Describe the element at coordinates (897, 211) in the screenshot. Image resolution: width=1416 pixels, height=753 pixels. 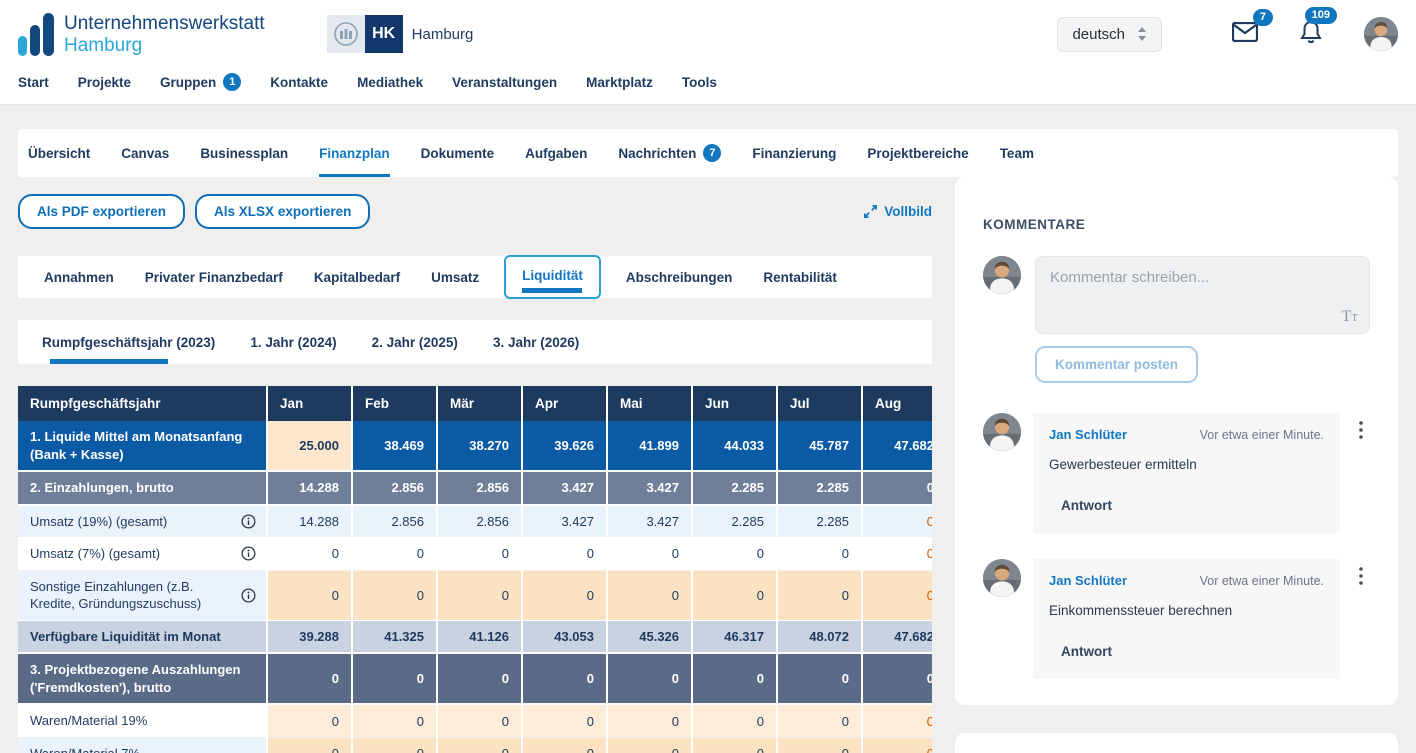
I see `fullscreen-link: Vollbild` at that location.